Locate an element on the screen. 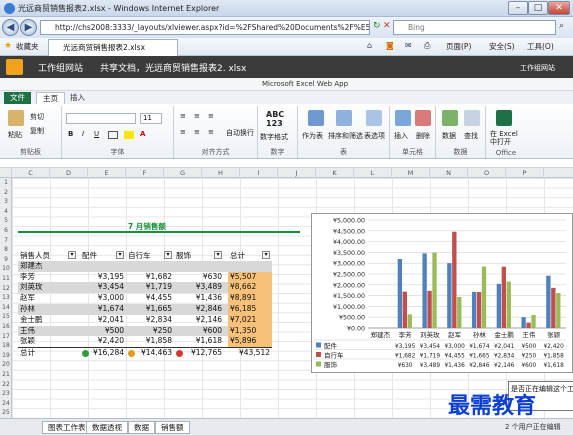  value-cell: ¥2,146 is located at coordinates (199, 320).